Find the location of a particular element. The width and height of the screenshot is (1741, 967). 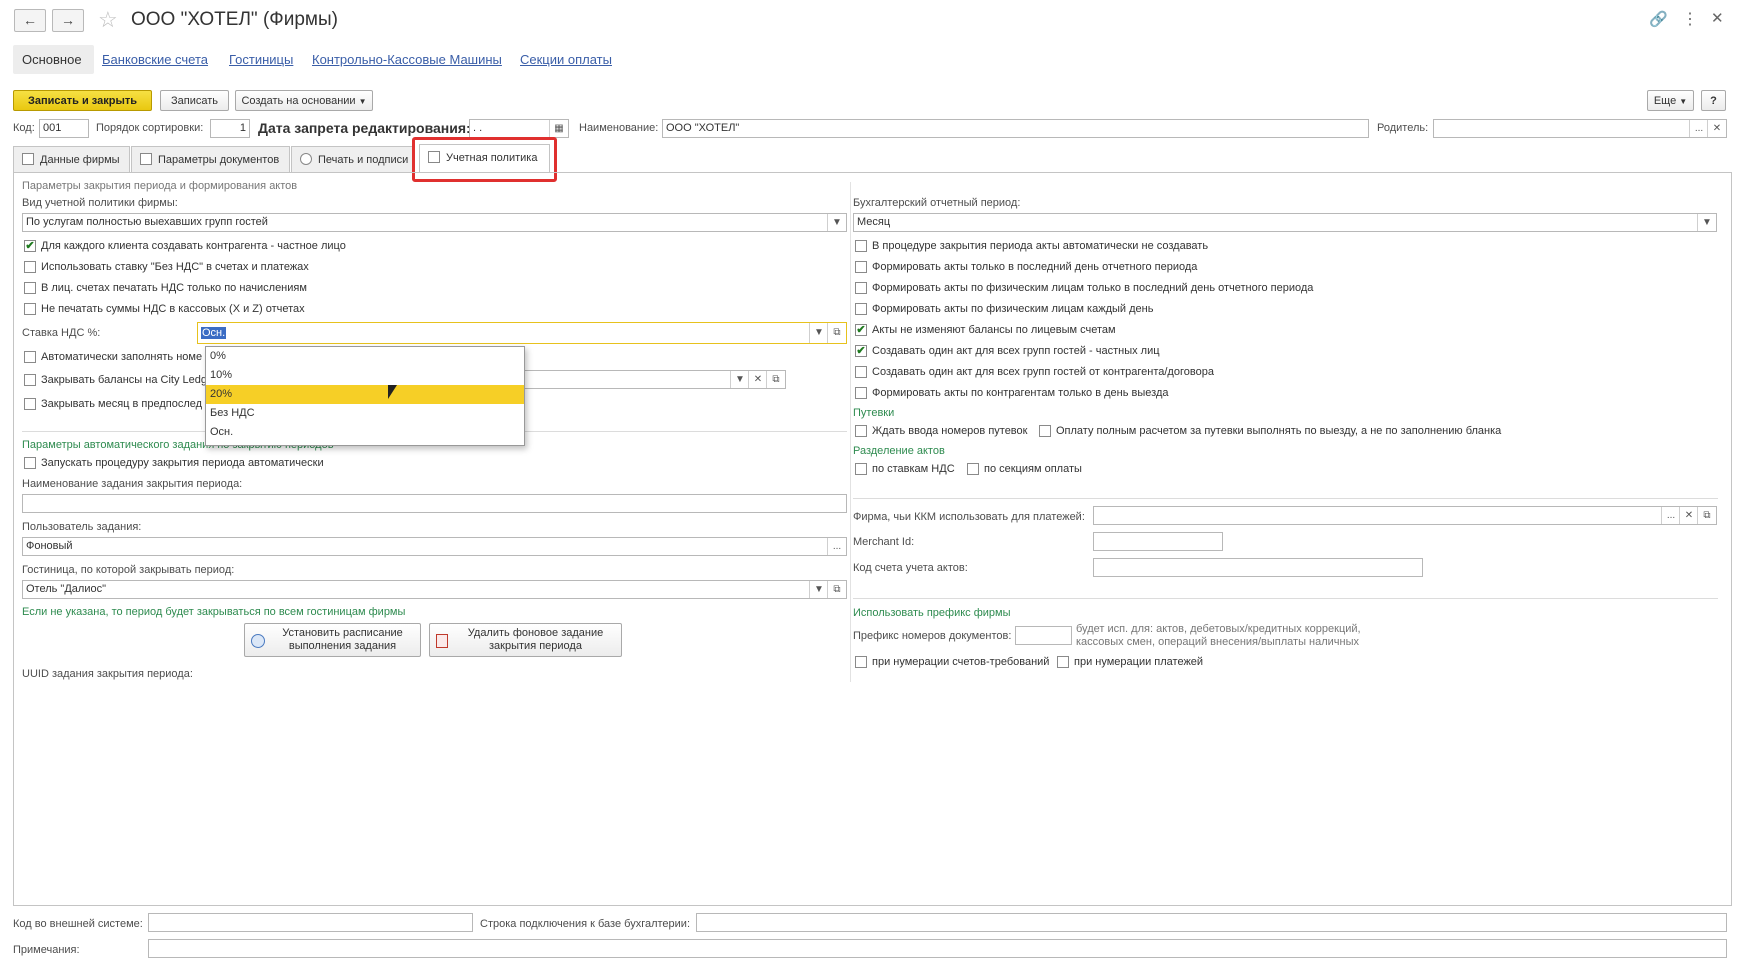

checkbox-no-vat-print is located at coordinates (30, 309).